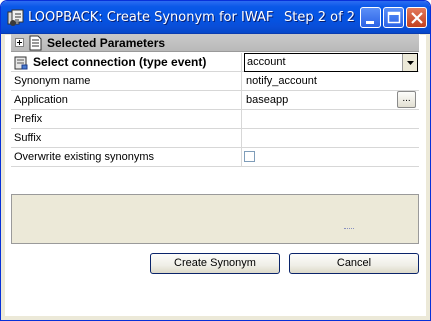  I want to click on application-value: baseapp, so click(267, 100).